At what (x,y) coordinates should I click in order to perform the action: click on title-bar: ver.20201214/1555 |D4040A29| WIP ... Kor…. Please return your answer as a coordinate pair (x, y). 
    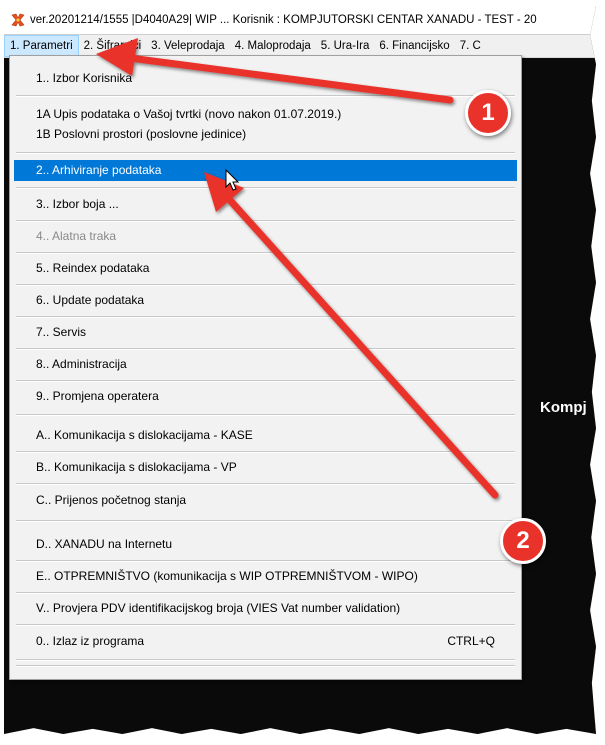
    Looking at the image, I should click on (300, 20).